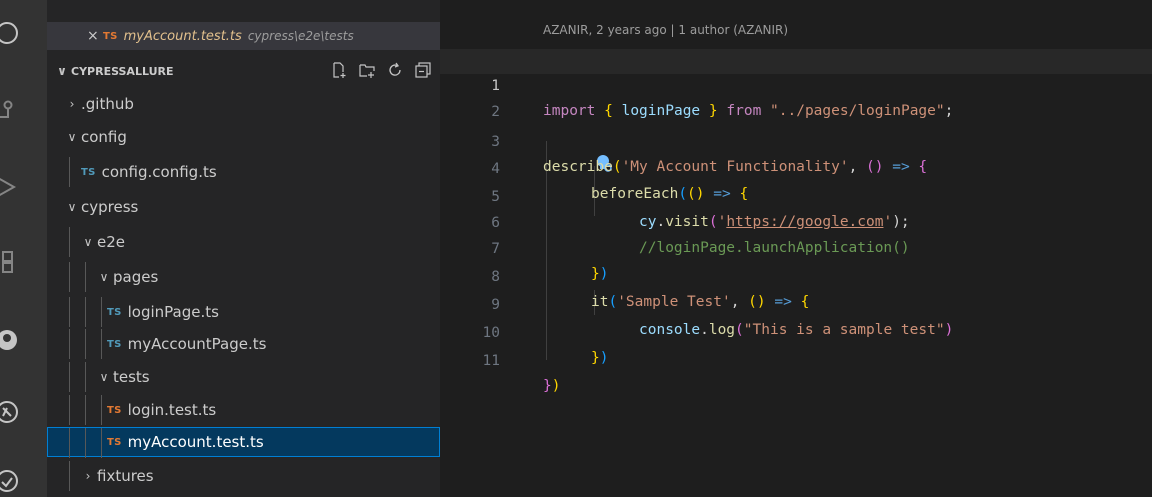 The image size is (1152, 497). Describe the element at coordinates (122, 71) in the screenshot. I see `project-title: CYPRESSALLURE` at that location.